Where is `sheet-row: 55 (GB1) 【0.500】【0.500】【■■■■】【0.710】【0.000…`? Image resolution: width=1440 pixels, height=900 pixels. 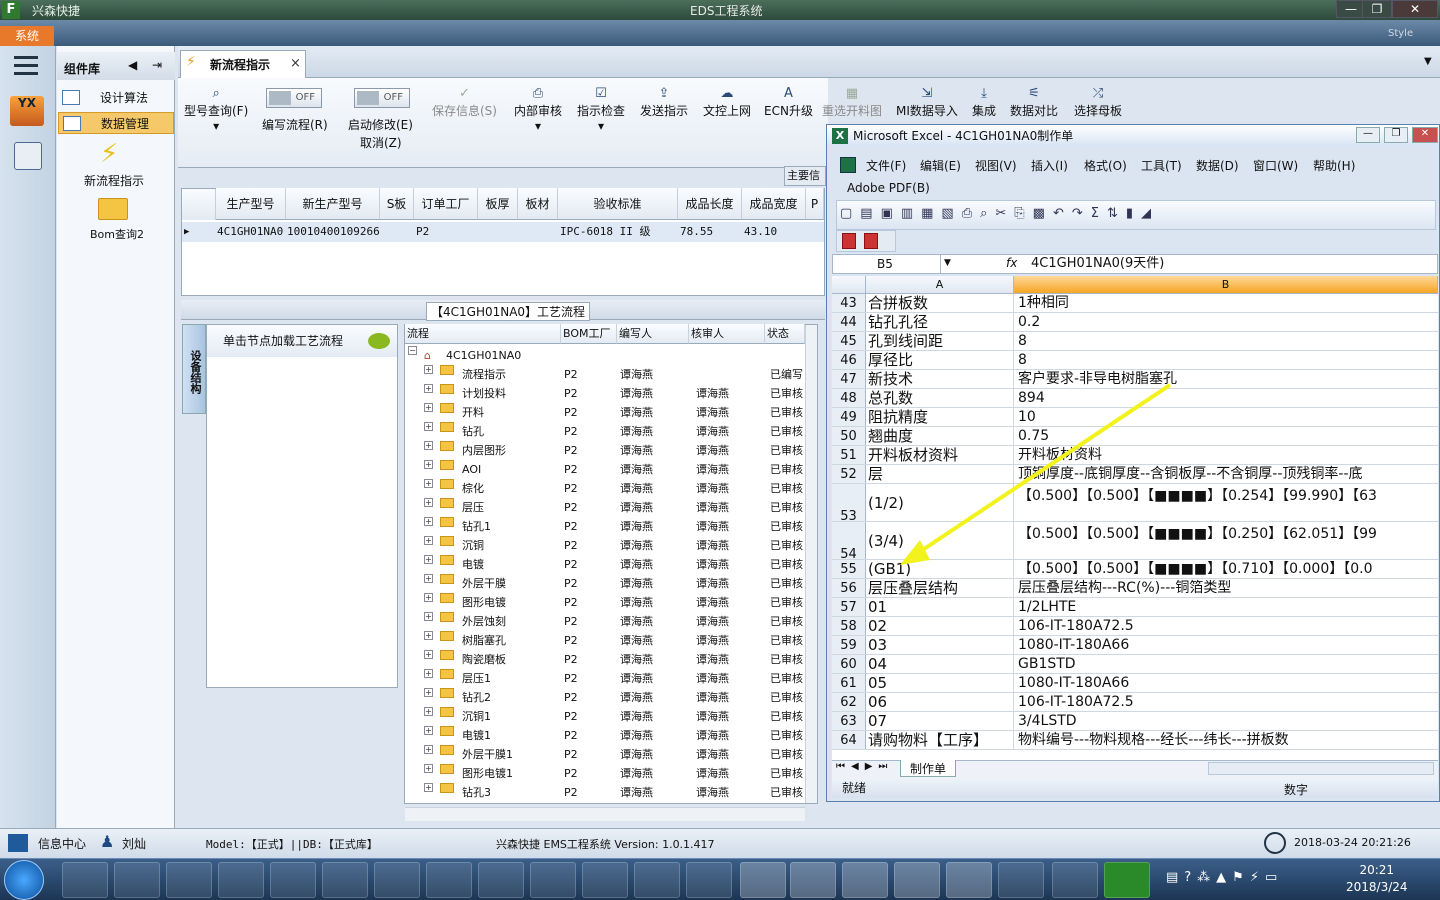
sheet-row: 55 (GB1) 【0.500】【0.500】【■■■■】【0.710】【0.000… is located at coordinates (1135, 569).